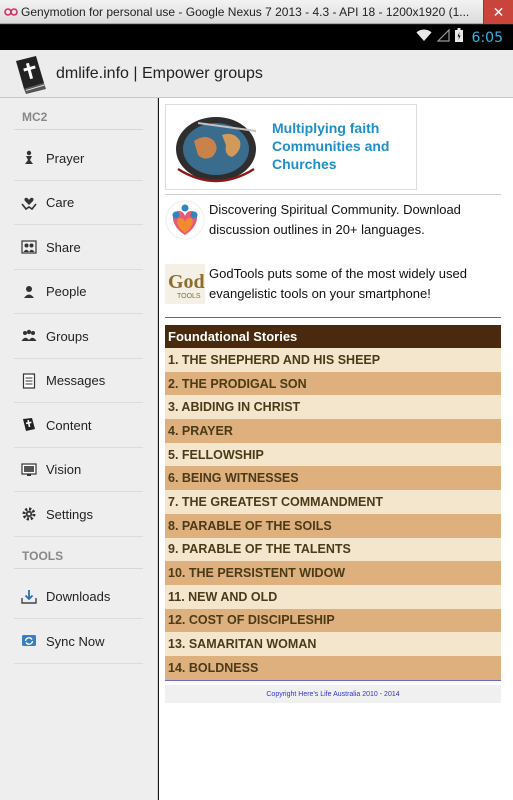  What do you see at coordinates (78, 556) in the screenshot?
I see `section-header-tools: TOOLS` at bounding box center [78, 556].